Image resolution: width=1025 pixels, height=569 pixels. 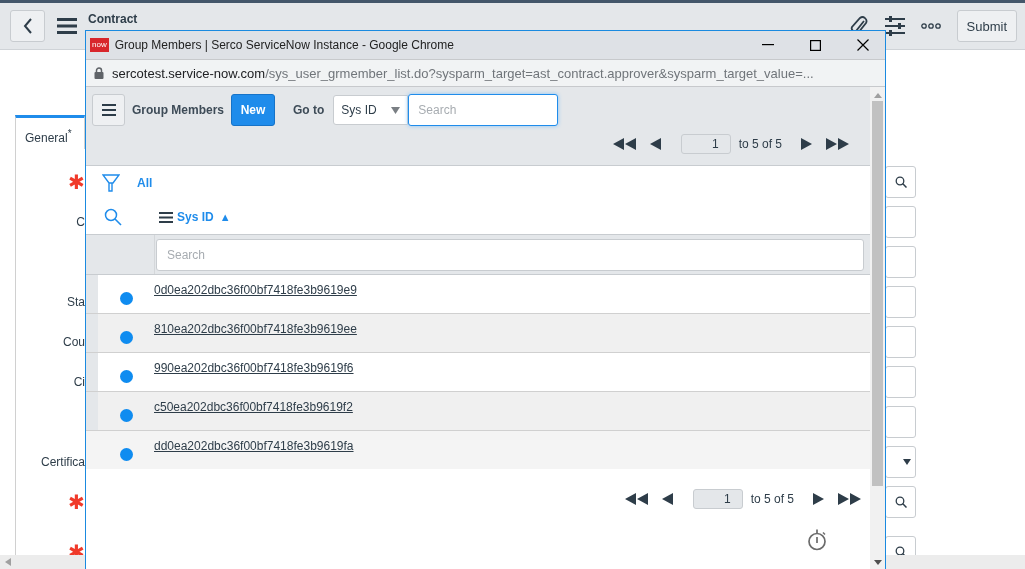 What do you see at coordinates (254, 454) in the screenshot?
I see `sys-id-link: dd0ea202dbc36f00bf7418fe3b9619fa` at bounding box center [254, 454].